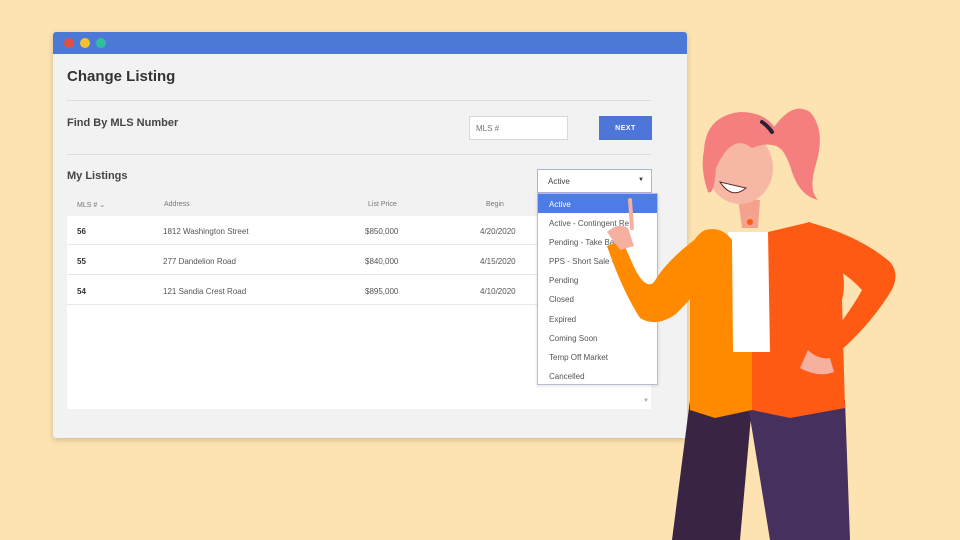  I want to click on column-header-address: Address, so click(177, 204).